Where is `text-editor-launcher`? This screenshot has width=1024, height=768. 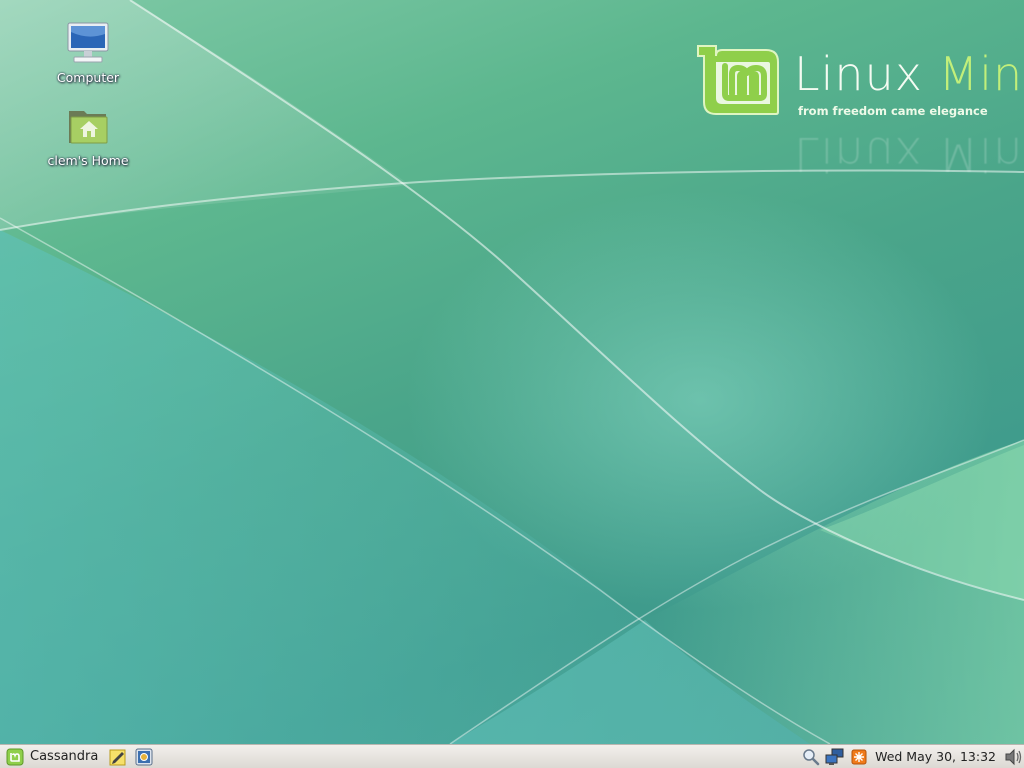 text-editor-launcher is located at coordinates (118, 757).